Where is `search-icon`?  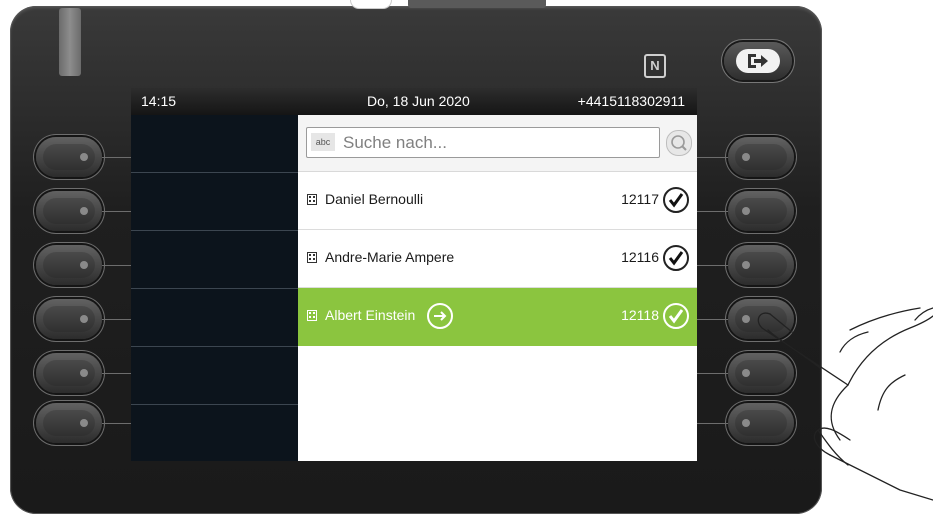
search-icon is located at coordinates (679, 143).